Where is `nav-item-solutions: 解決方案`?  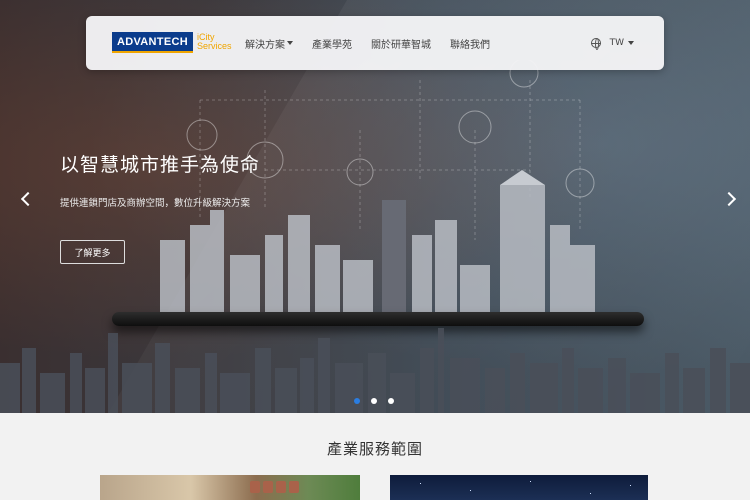
nav-item-solutions: 解決方案 is located at coordinates (269, 43).